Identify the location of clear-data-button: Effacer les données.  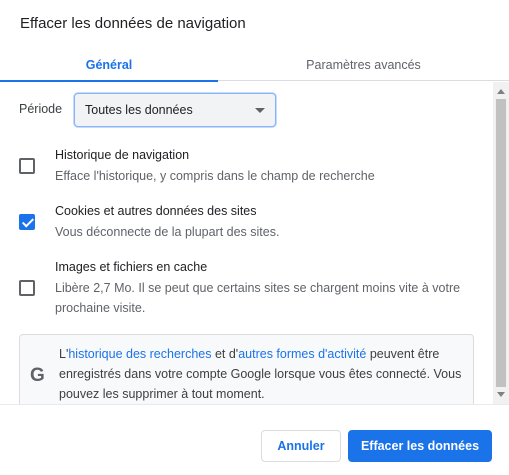
(420, 446).